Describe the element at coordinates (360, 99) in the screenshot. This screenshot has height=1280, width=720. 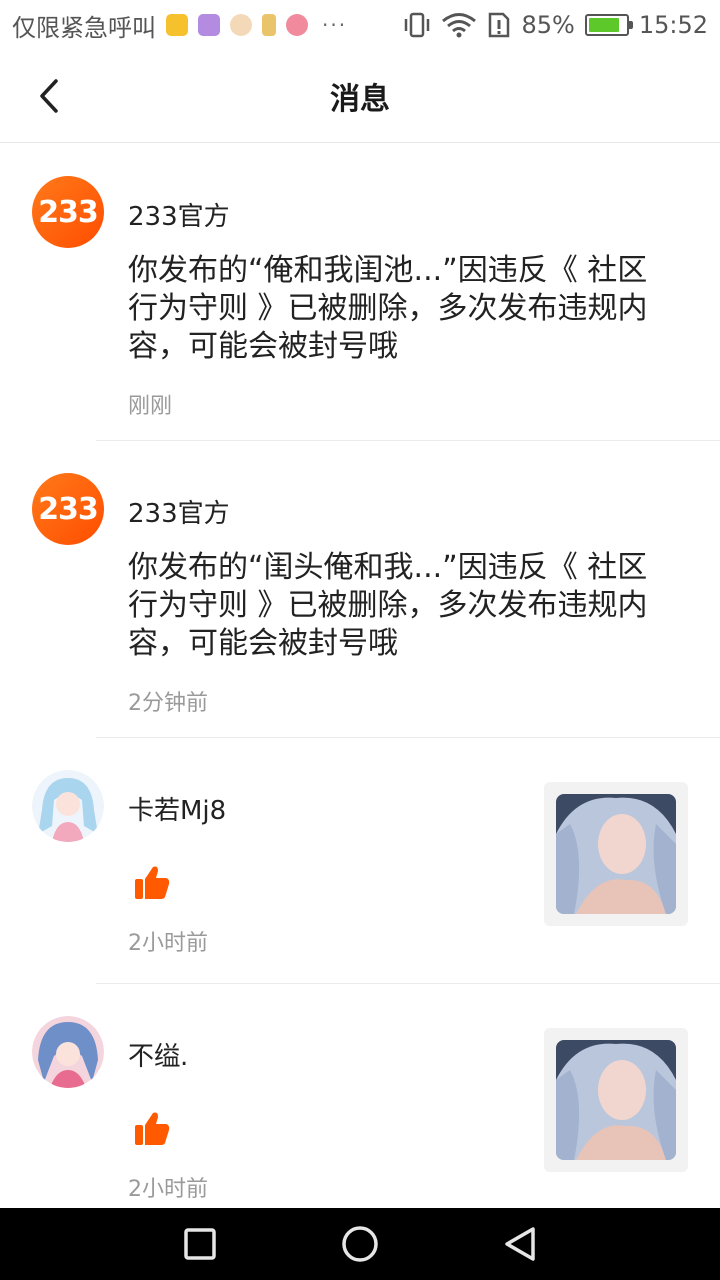
I see `page-title: 消息` at that location.